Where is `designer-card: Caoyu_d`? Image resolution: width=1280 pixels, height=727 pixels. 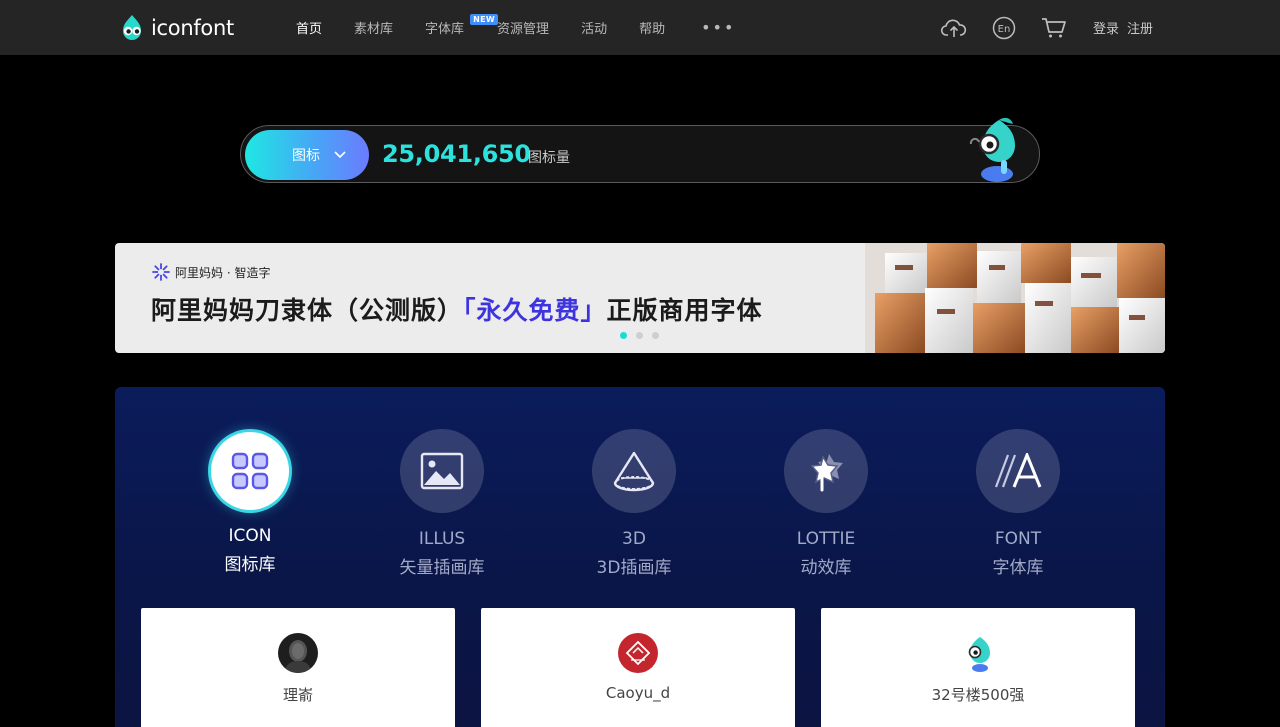 designer-card: Caoyu_d is located at coordinates (638, 667).